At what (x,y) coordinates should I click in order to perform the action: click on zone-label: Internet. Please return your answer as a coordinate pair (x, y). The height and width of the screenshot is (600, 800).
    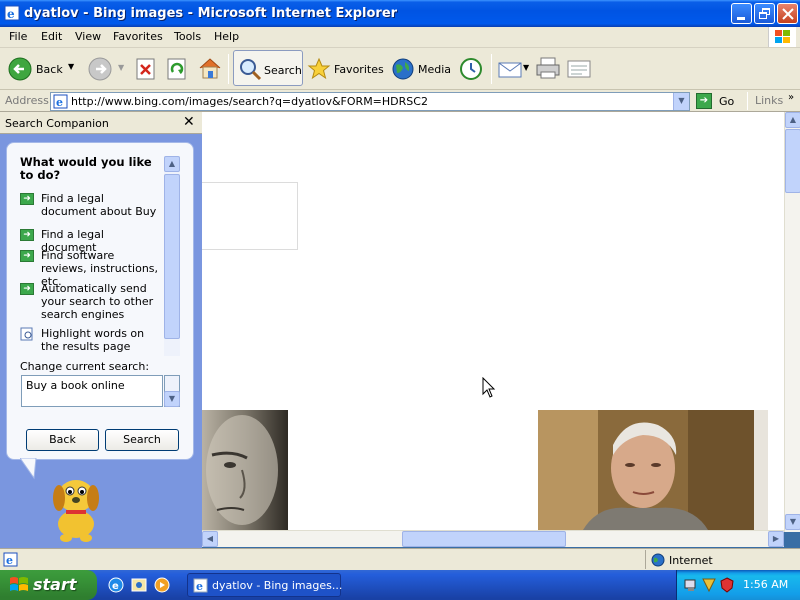
    Looking at the image, I should click on (691, 560).